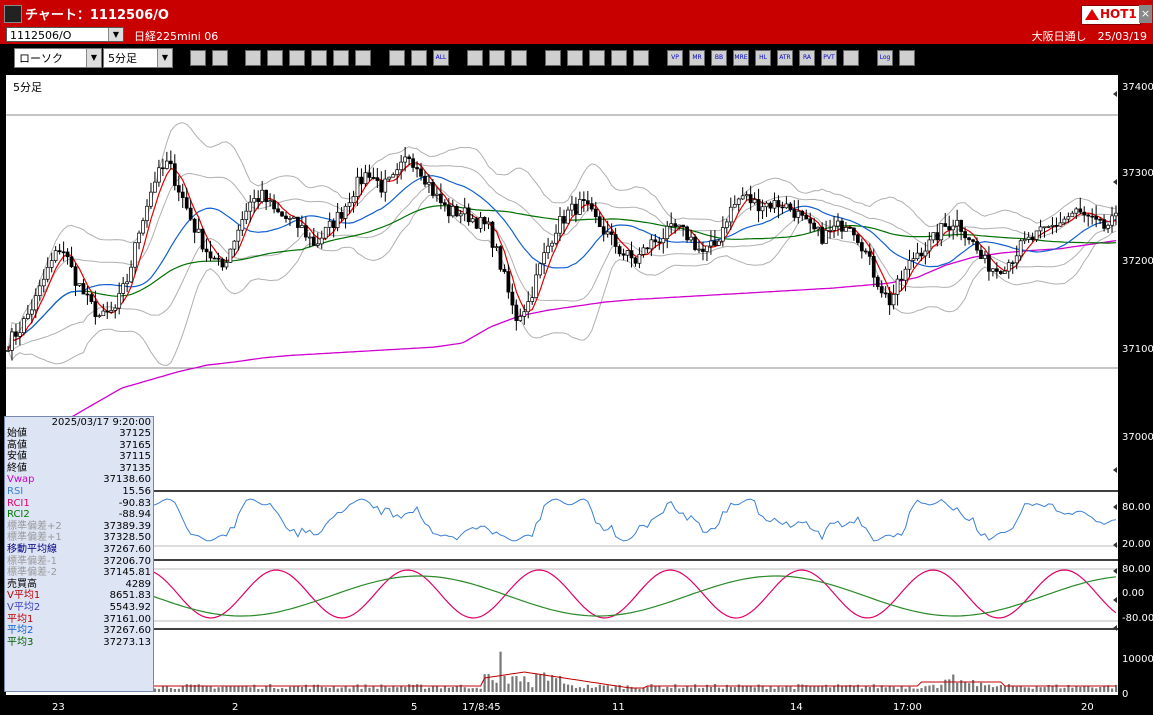  Describe the element at coordinates (1137, 659) in the screenshot. I see `y-tick-label: 10000` at that location.